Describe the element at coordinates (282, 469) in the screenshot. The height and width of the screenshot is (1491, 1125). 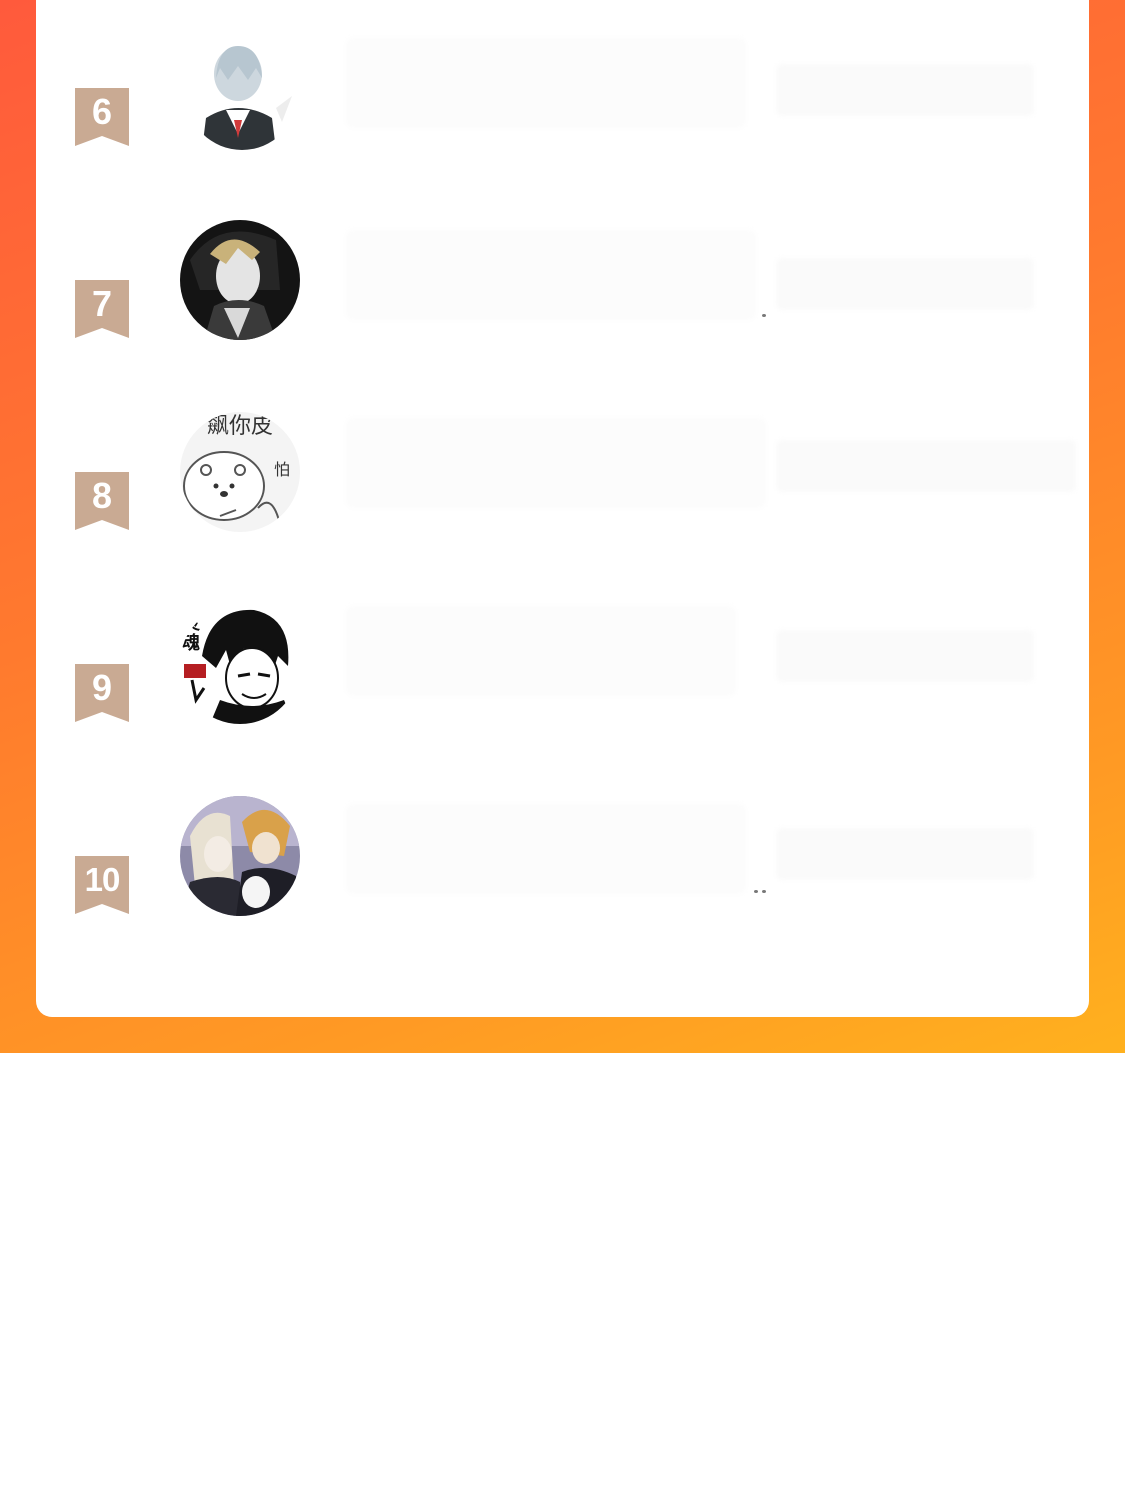
I see `avatar-side-text: 怕` at that location.